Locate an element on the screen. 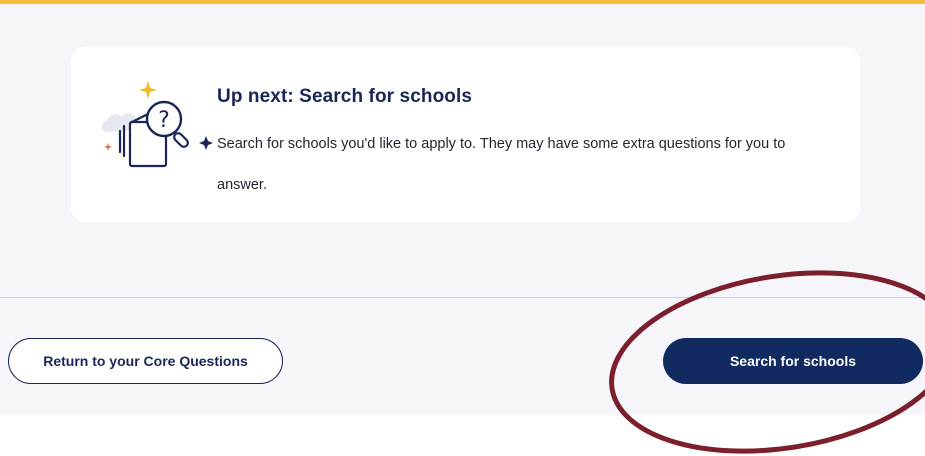 The height and width of the screenshot is (456, 925). card-title: Up next: Search for schools is located at coordinates (345, 96).